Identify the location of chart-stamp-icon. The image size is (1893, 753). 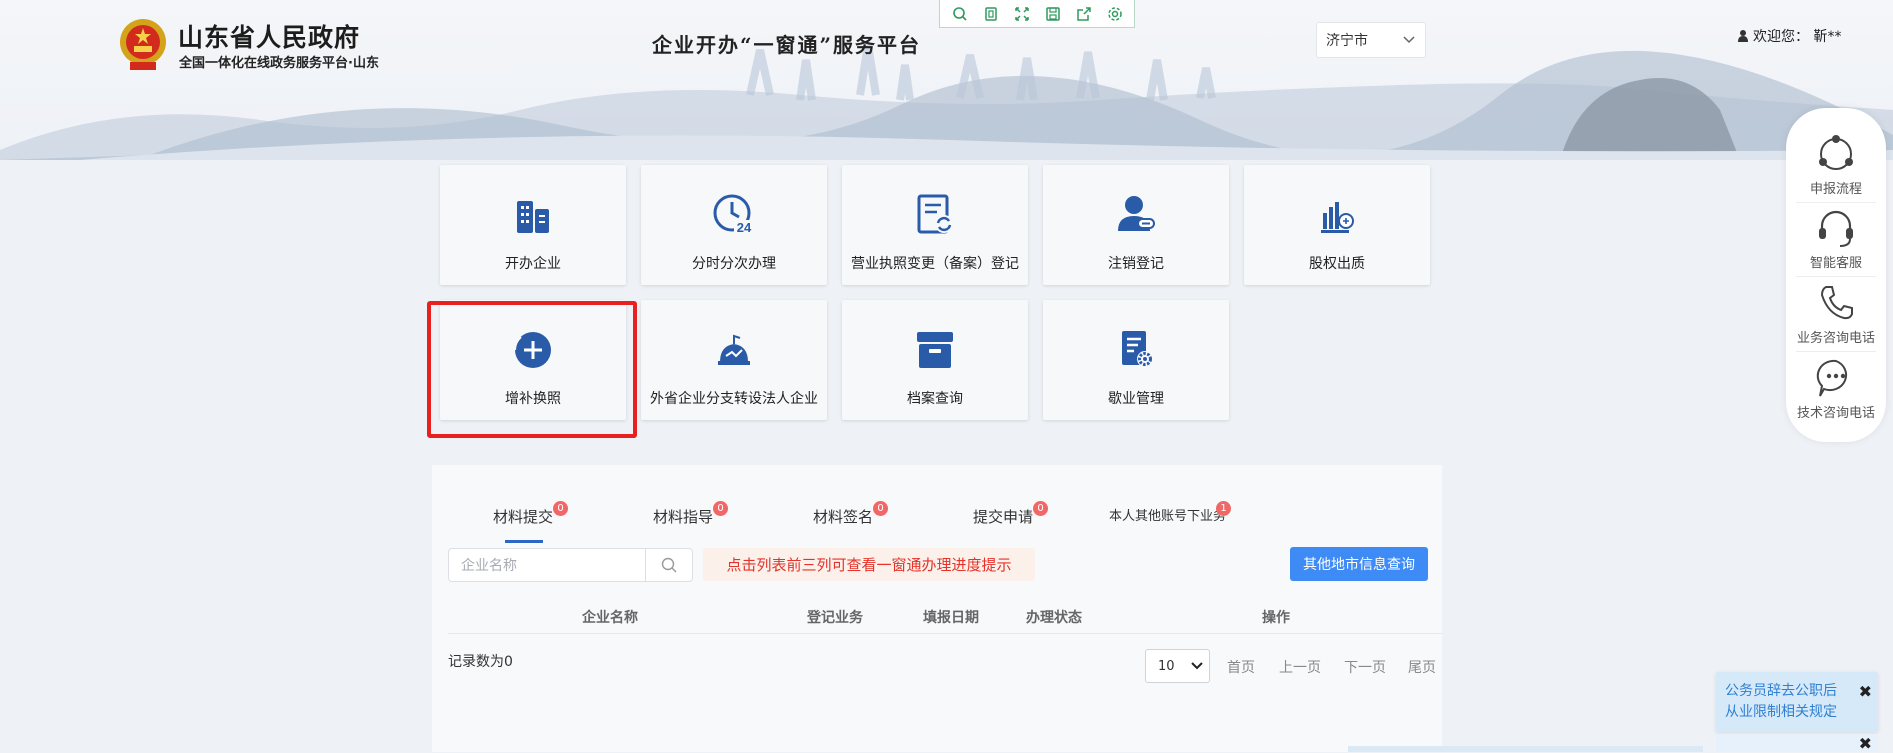
(1337, 217).